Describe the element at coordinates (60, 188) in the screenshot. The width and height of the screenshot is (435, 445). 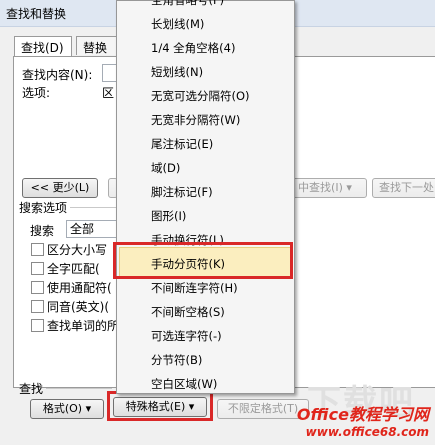
I see `less-button: << 更少(L)` at that location.